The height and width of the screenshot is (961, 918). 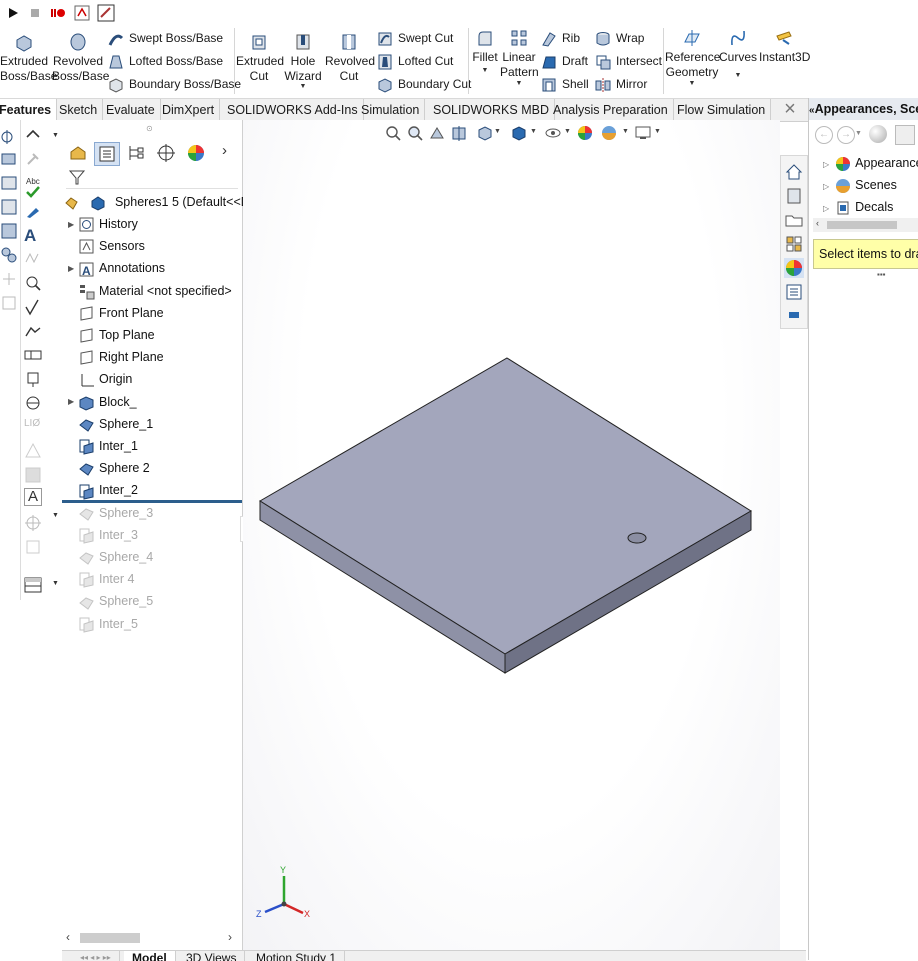 What do you see at coordinates (57, 13) in the screenshot?
I see `record-icon` at bounding box center [57, 13].